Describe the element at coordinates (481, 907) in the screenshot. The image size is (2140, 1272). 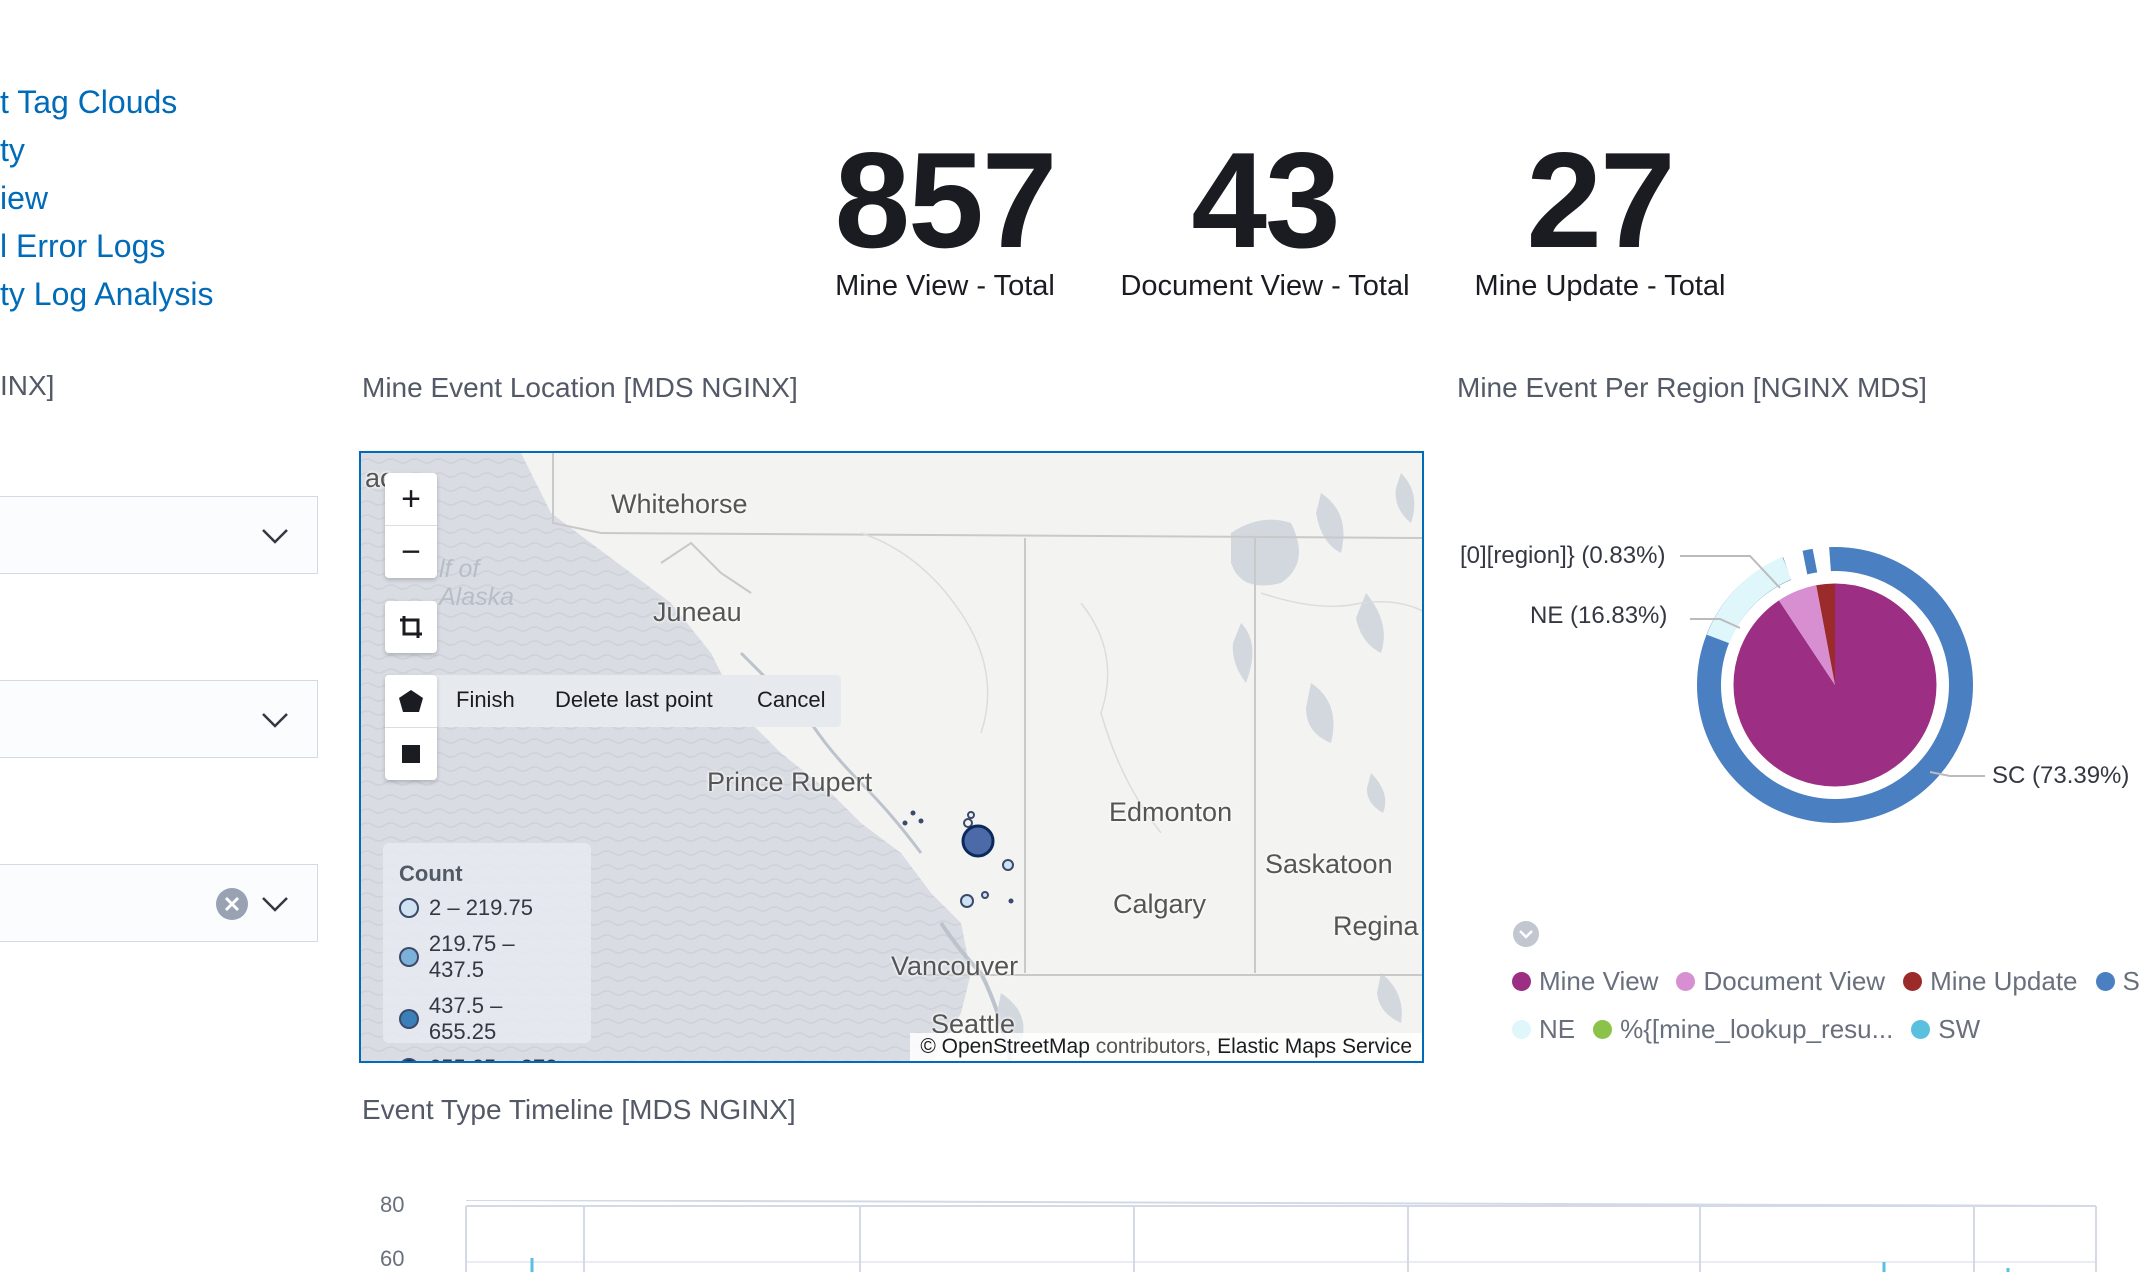
I see `count-range: 2 – 219.75` at that location.